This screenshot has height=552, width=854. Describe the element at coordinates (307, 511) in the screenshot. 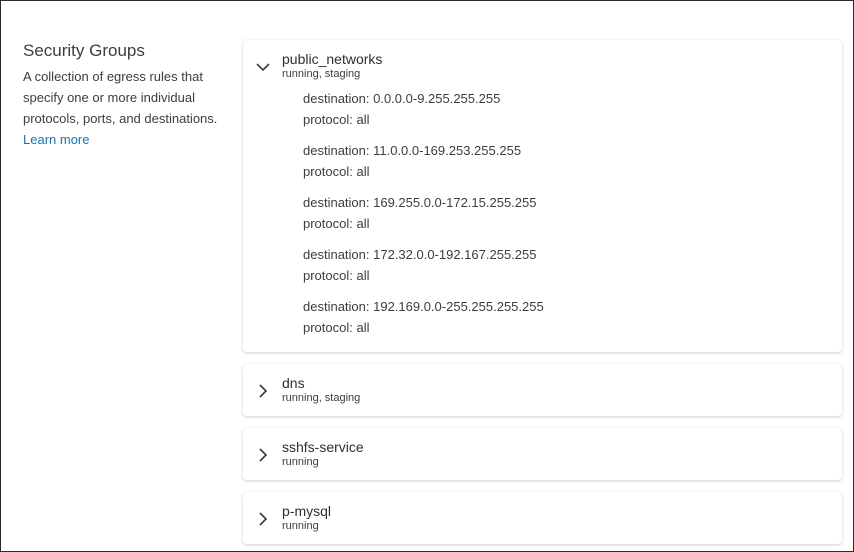

I see `group-name: p-mysql` at that location.